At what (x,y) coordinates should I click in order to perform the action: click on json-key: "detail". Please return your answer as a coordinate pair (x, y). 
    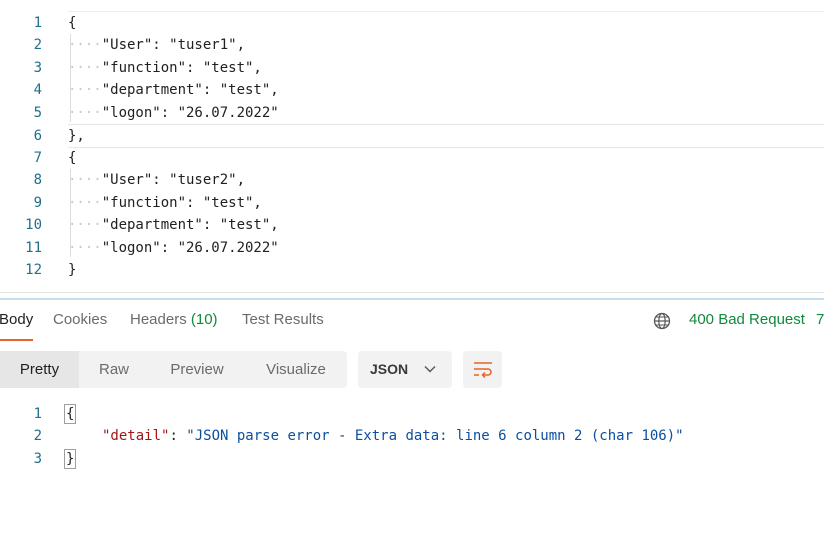
    Looking at the image, I should click on (136, 436).